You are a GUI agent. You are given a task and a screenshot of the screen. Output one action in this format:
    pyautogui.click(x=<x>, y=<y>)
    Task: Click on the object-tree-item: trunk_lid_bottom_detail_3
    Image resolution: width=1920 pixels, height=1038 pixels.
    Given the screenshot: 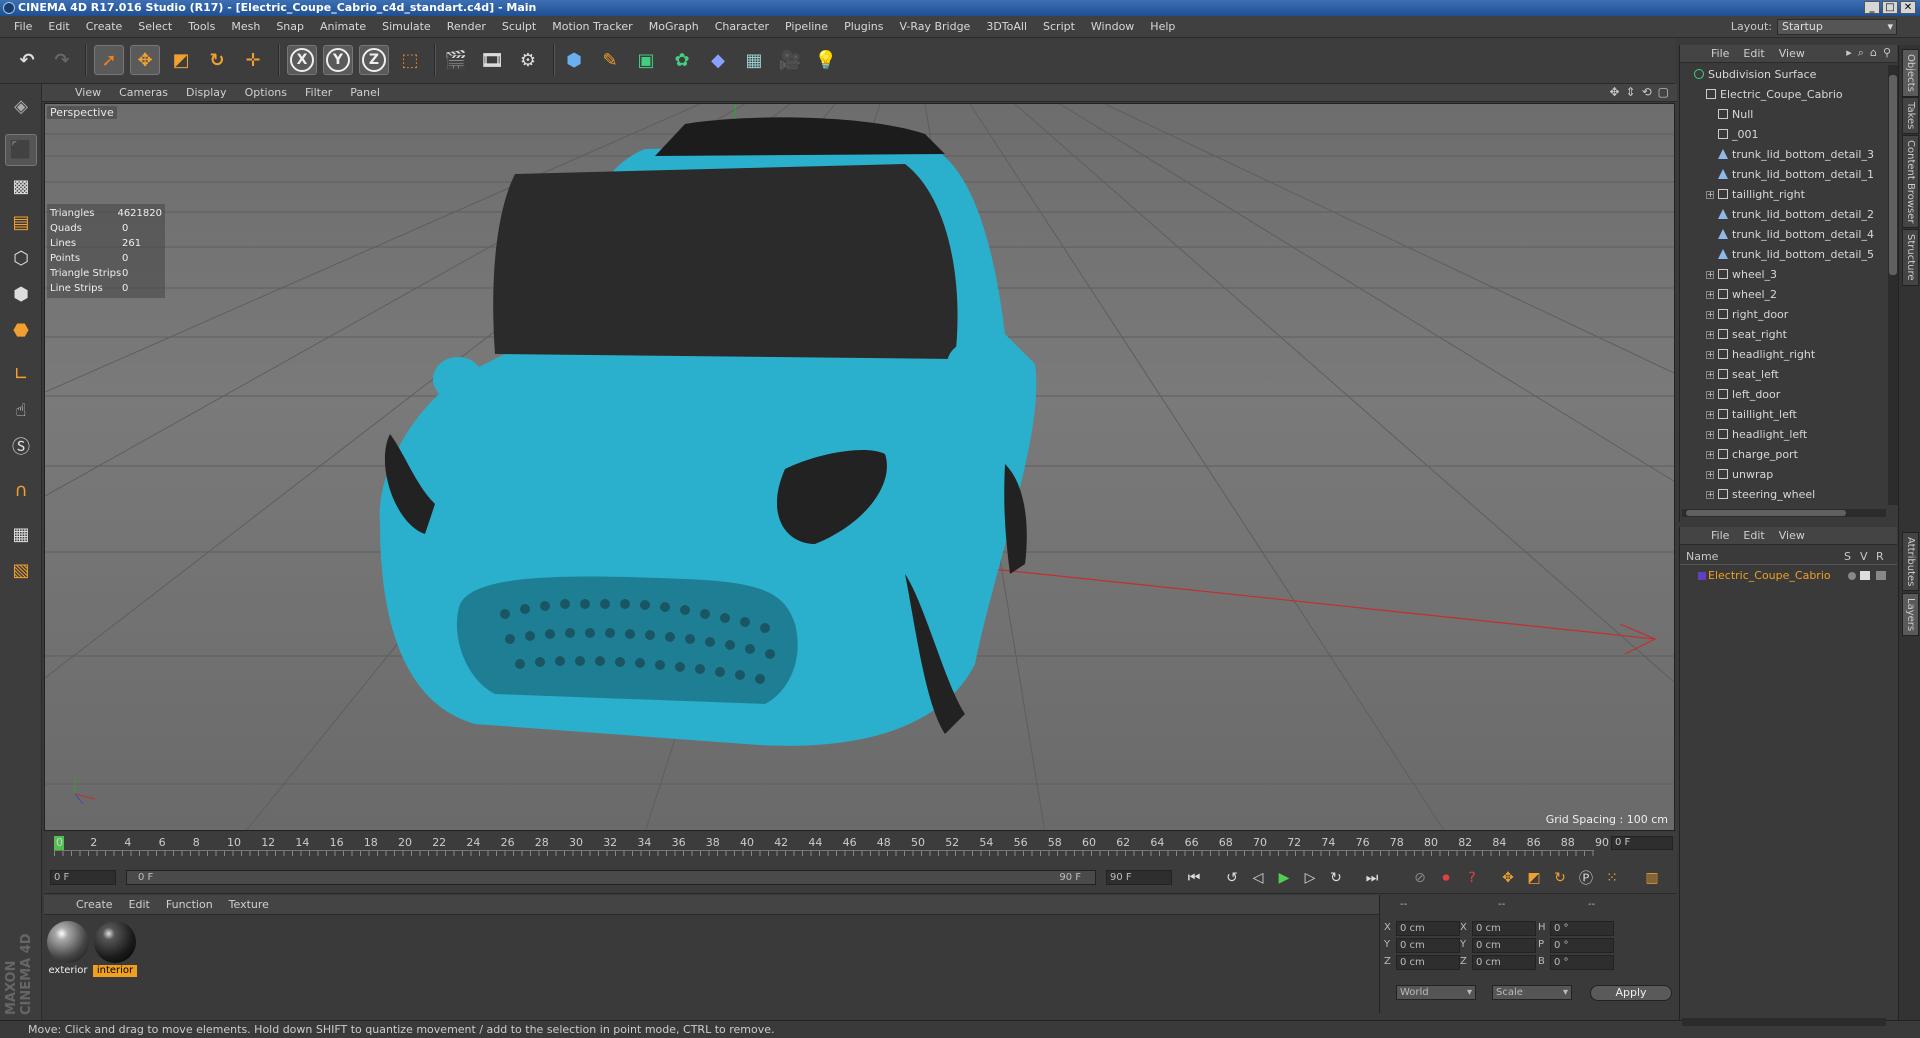 What is the action you would take?
    pyautogui.click(x=1804, y=155)
    